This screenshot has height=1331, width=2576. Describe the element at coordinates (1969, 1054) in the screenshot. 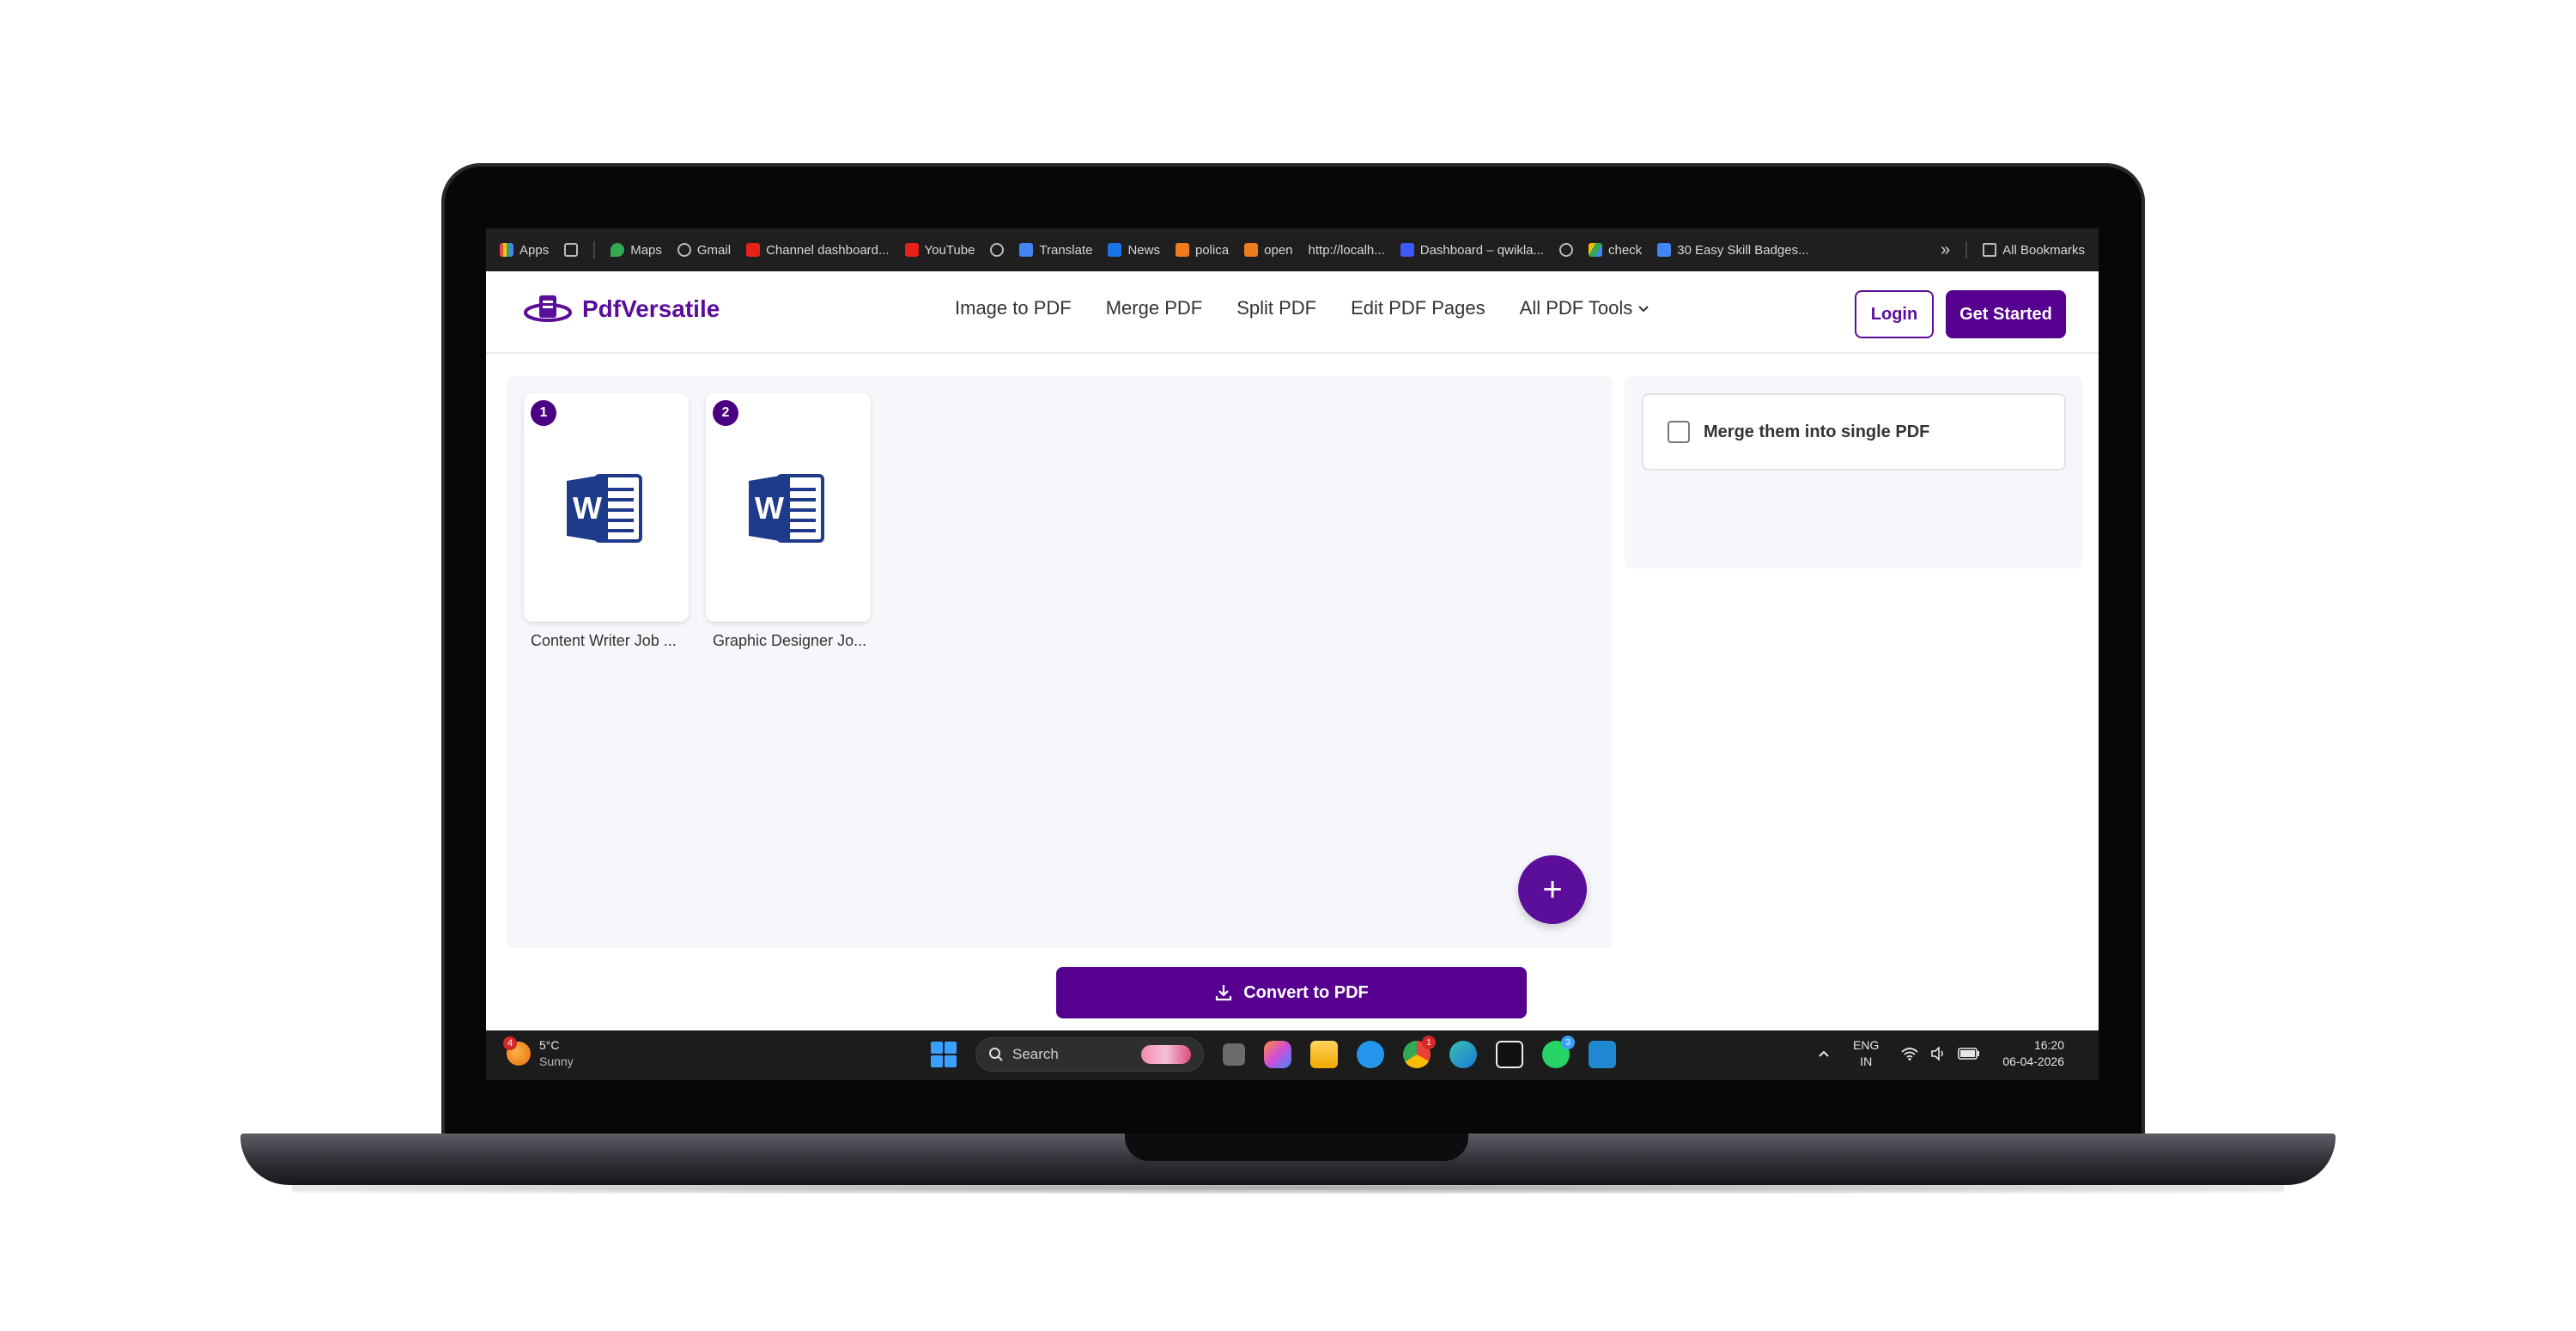

I see `battery-icon` at that location.